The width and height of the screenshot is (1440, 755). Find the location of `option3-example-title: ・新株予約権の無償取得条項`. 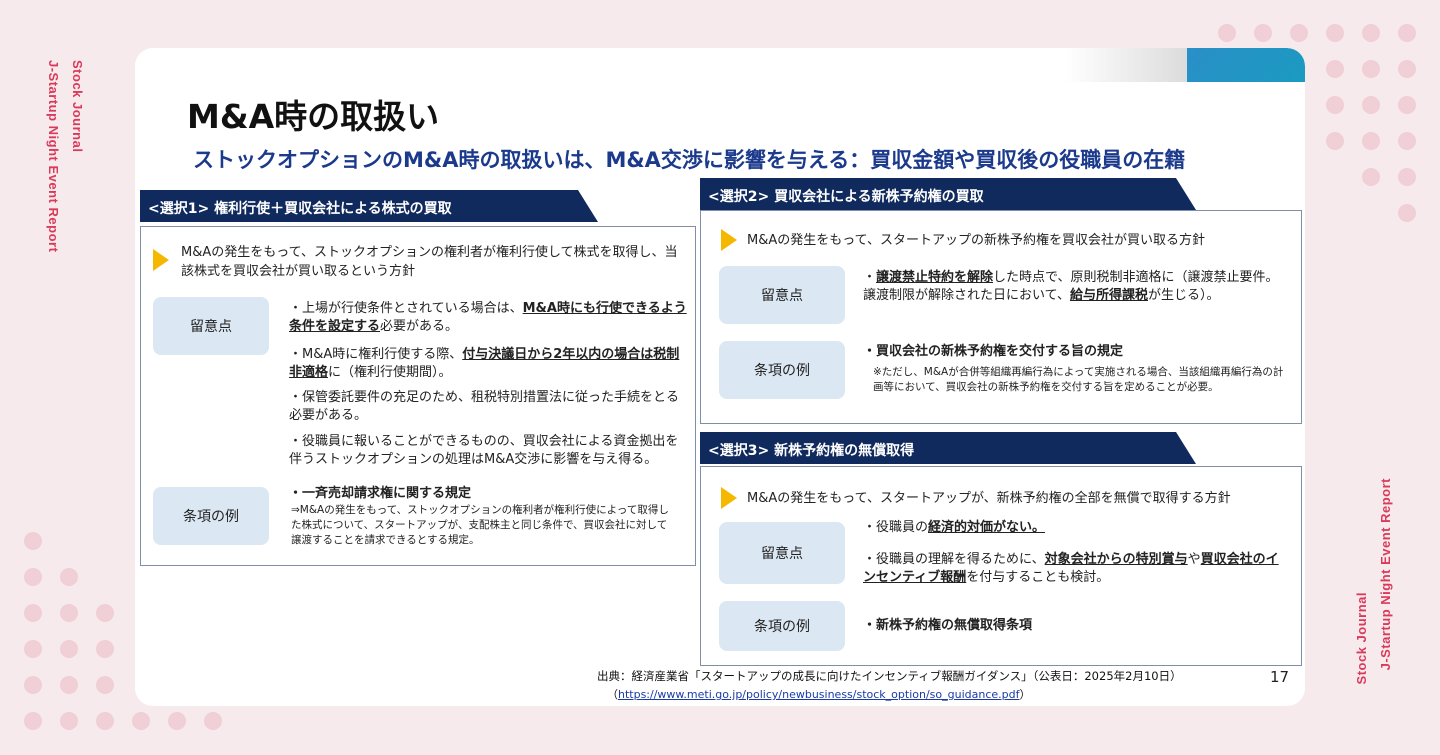

option3-example-title: ・新株予約権の無償取得条項 is located at coordinates (948, 625).